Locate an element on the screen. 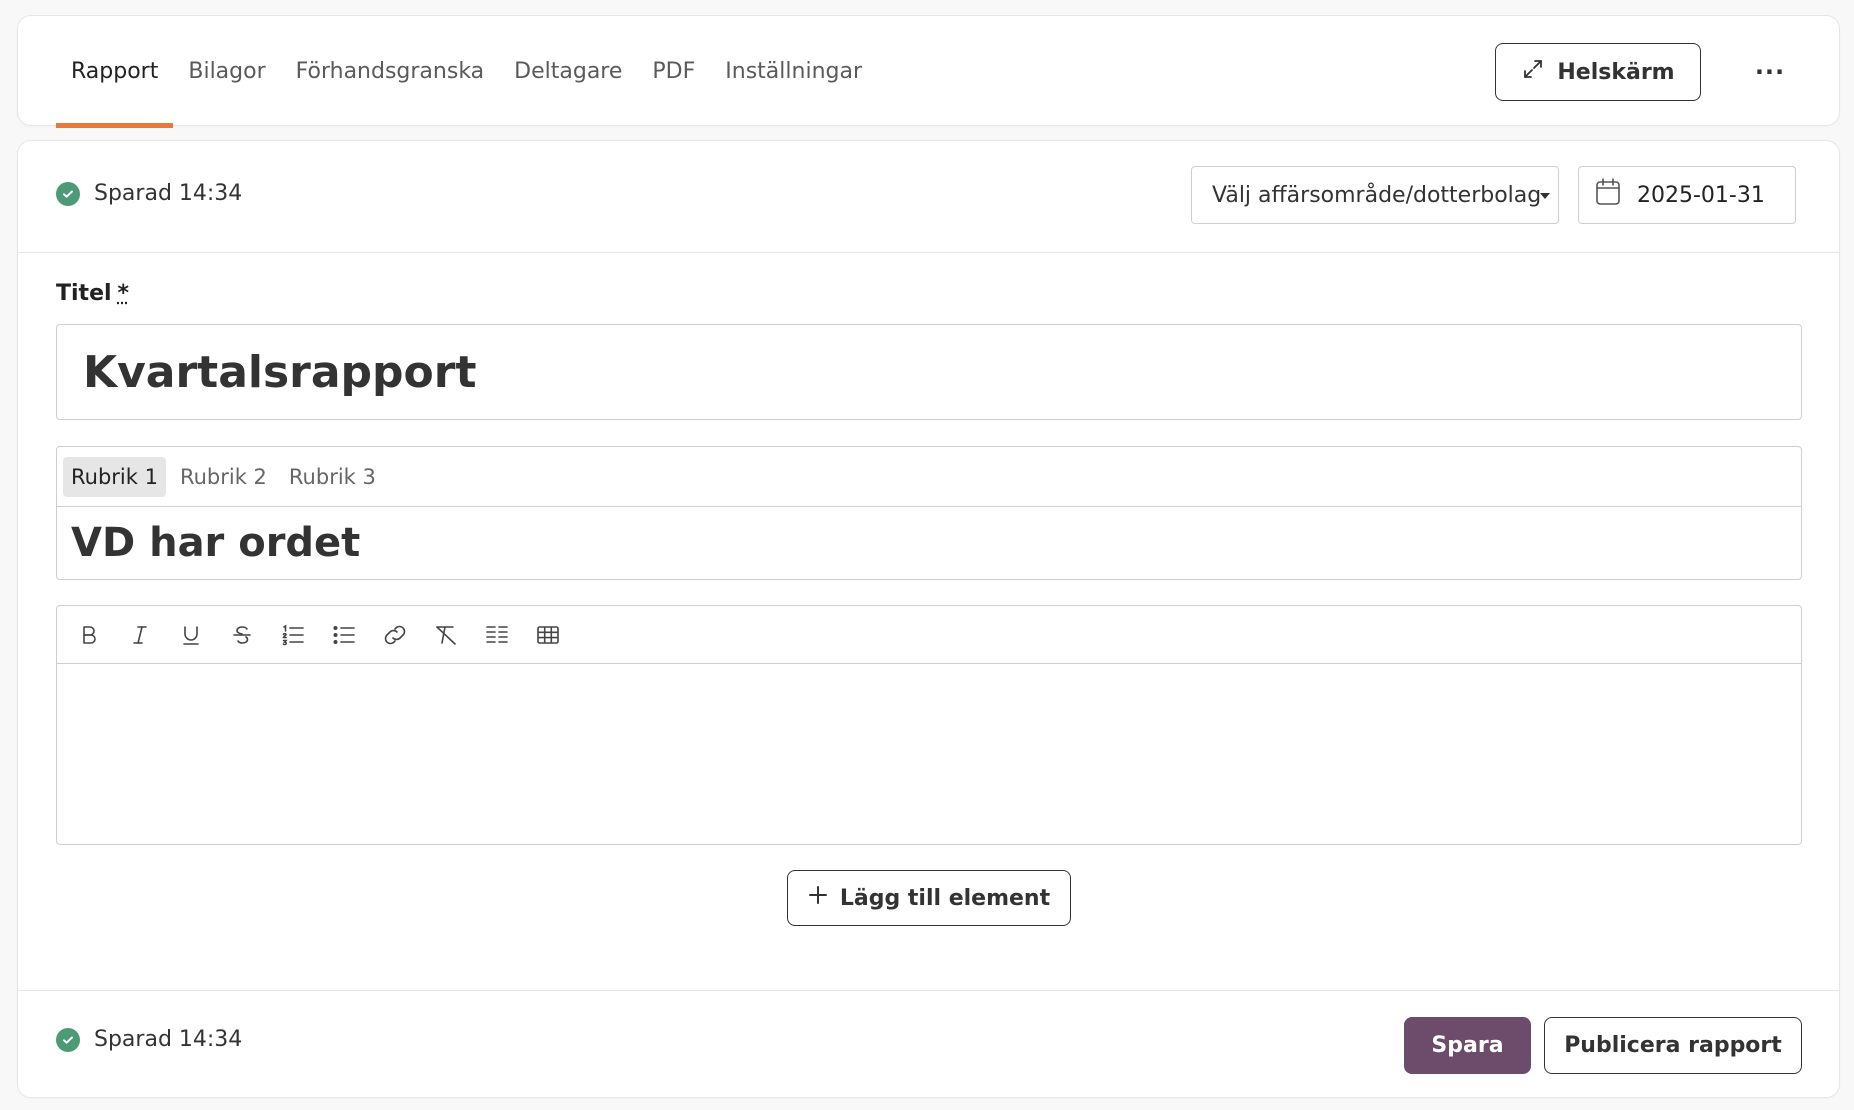 The width and height of the screenshot is (1854, 1110). add-element-button: Lägg till element is located at coordinates (929, 898).